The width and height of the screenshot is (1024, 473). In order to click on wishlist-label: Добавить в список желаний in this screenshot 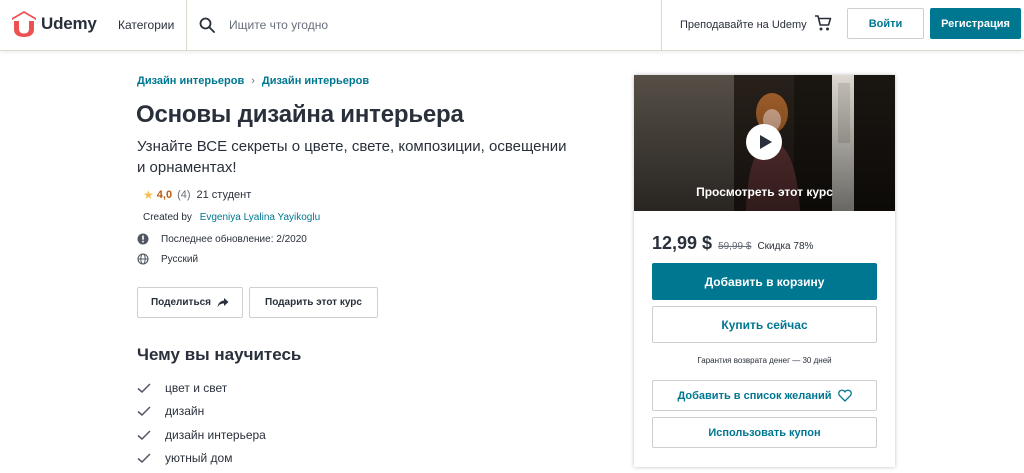, I will do `click(754, 395)`.